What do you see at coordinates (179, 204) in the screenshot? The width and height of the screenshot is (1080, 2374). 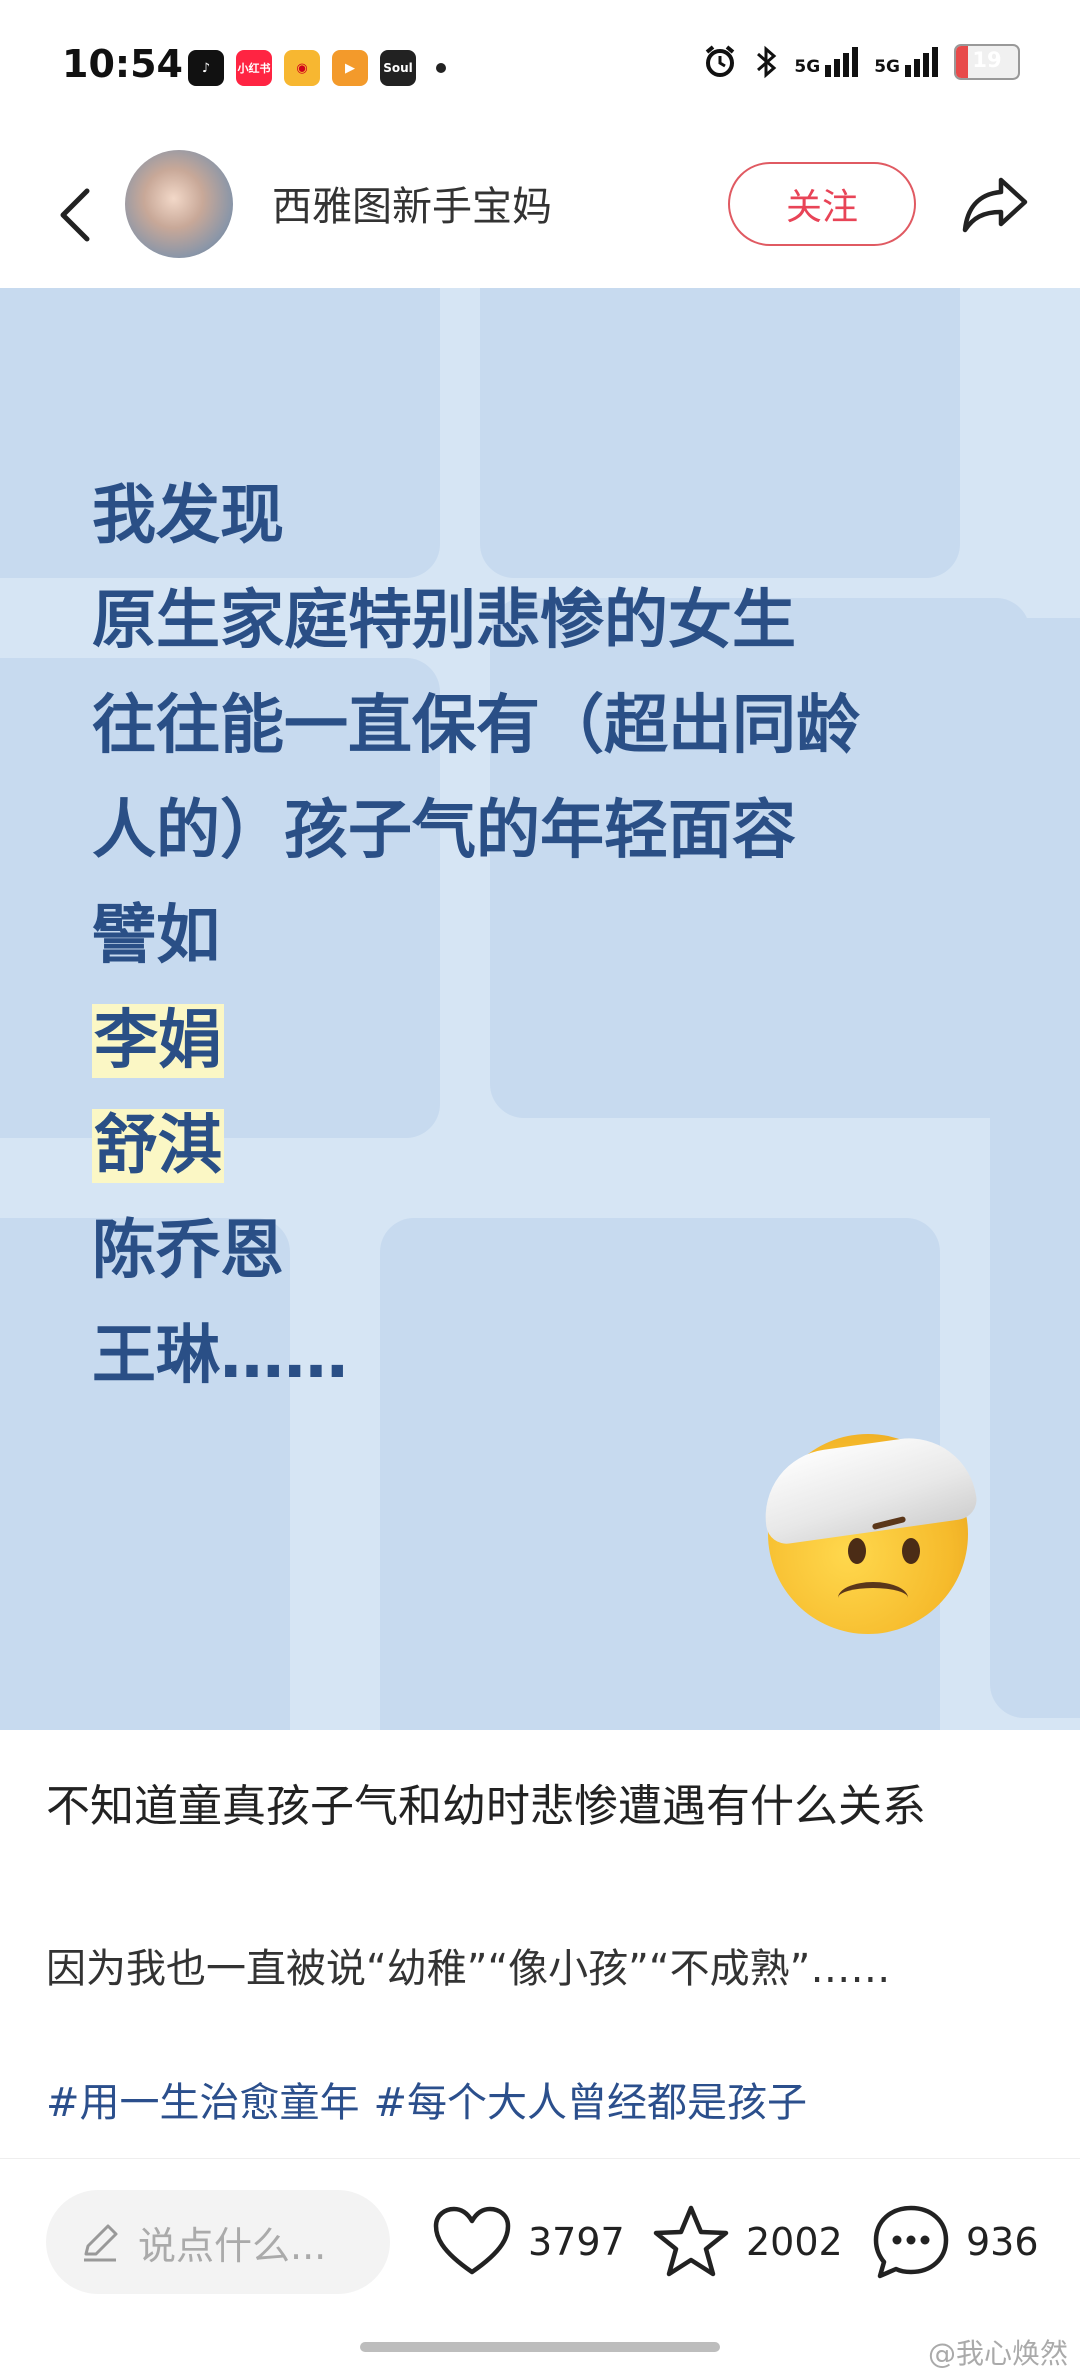 I see `author-avatar` at bounding box center [179, 204].